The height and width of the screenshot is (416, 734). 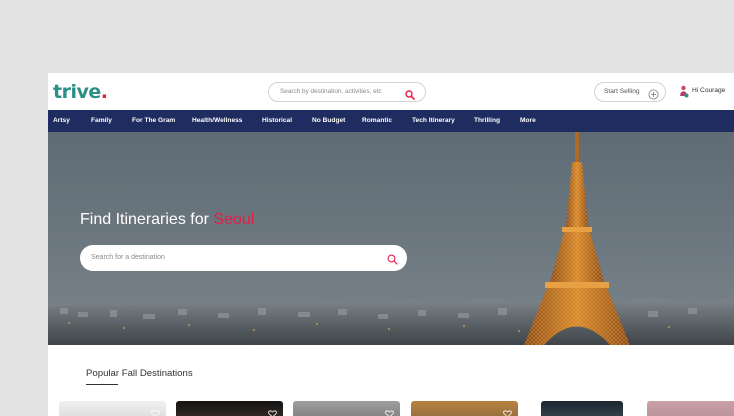 What do you see at coordinates (433, 120) in the screenshot?
I see `nav-item-tech-itinerary: Tech Itinerary` at bounding box center [433, 120].